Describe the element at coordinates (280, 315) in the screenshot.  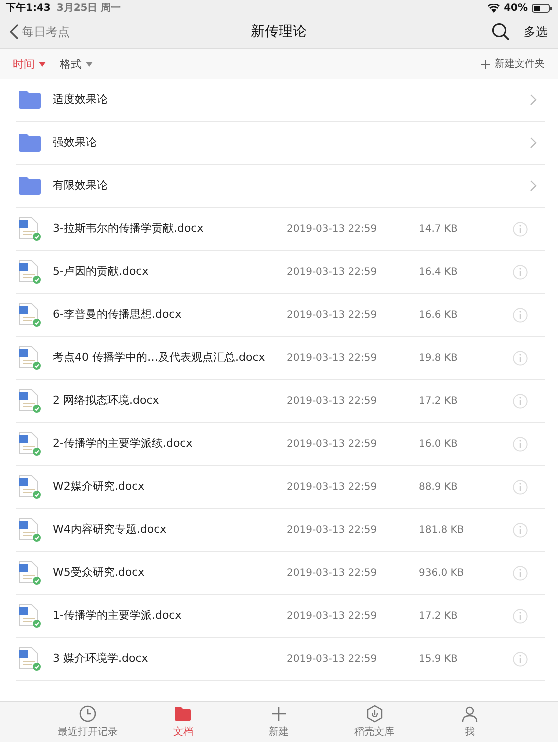
I see `file-row: 6-李普曼的传播思想.docx 2019-03-13 22:59 16.6 KB` at that location.